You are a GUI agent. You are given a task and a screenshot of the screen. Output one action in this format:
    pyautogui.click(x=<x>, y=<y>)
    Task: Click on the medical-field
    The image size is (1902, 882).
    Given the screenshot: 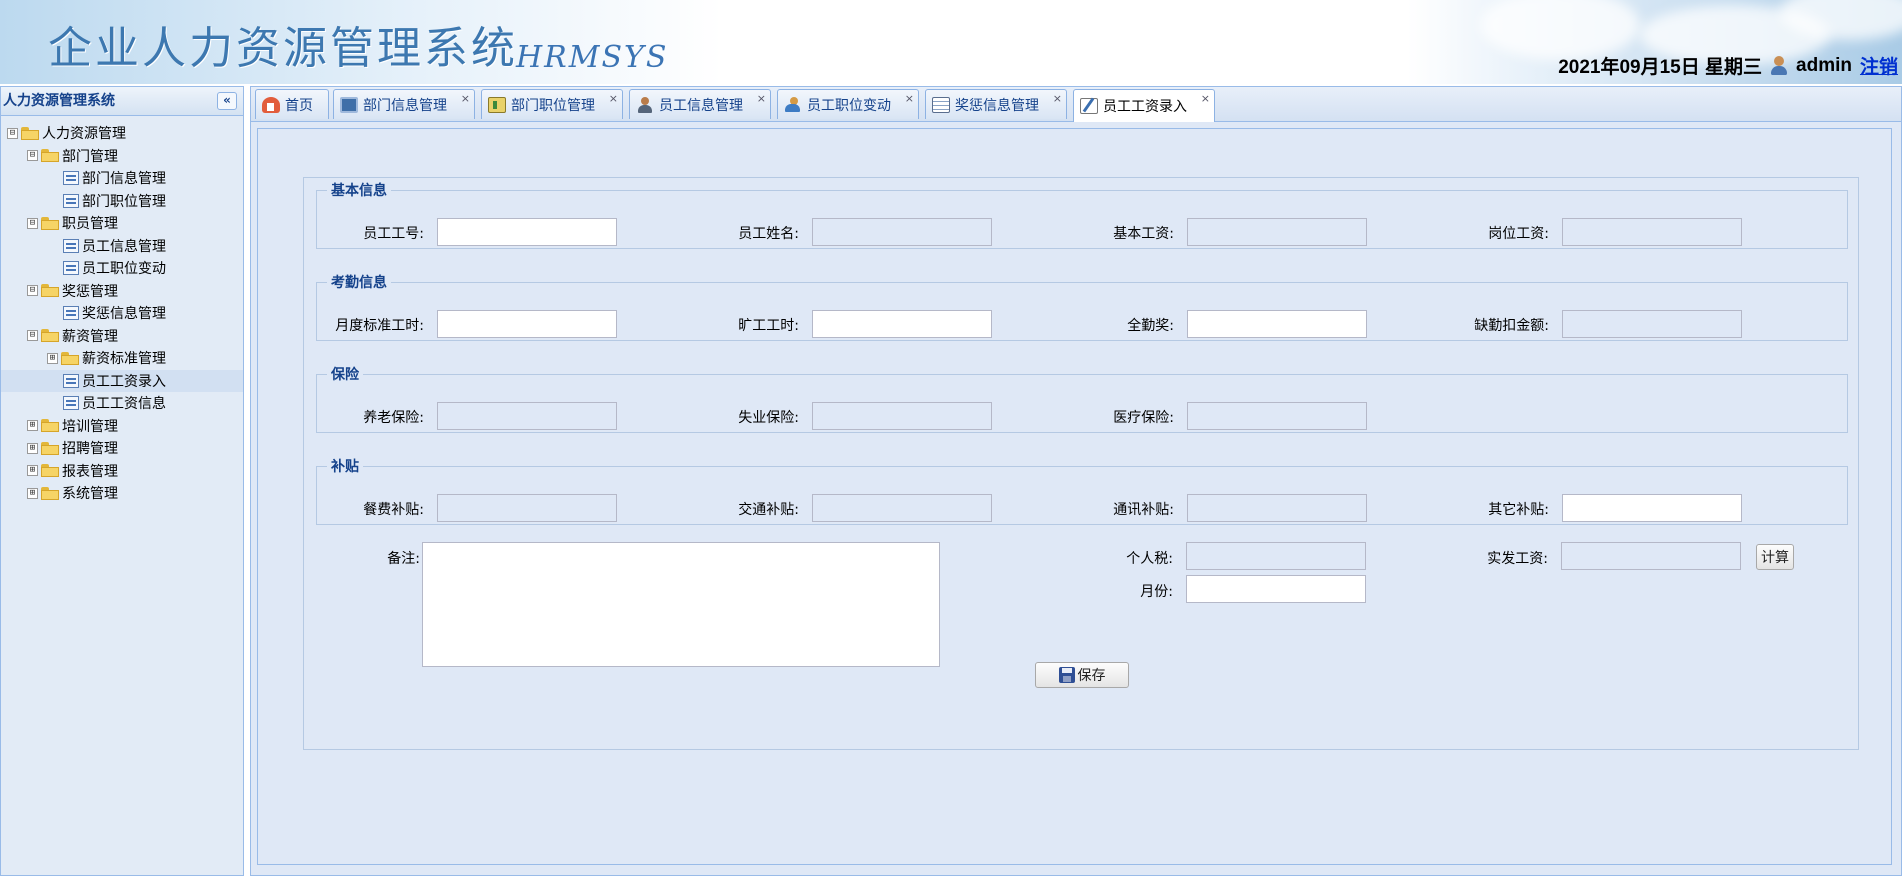 What is the action you would take?
    pyautogui.click(x=1277, y=416)
    